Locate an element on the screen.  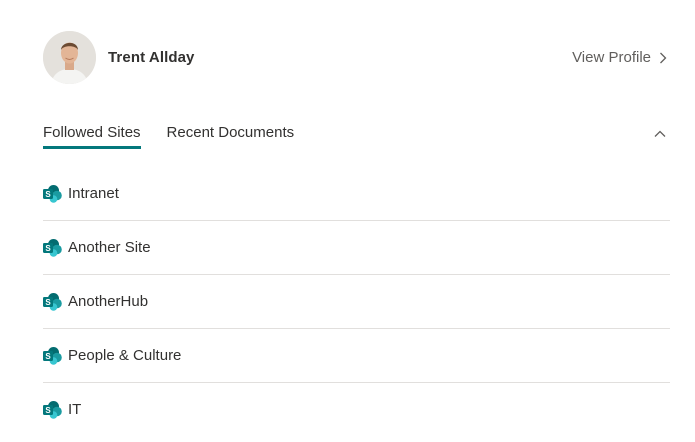
site-item-people-culture: S People & Culture is located at coordinates (356, 356).